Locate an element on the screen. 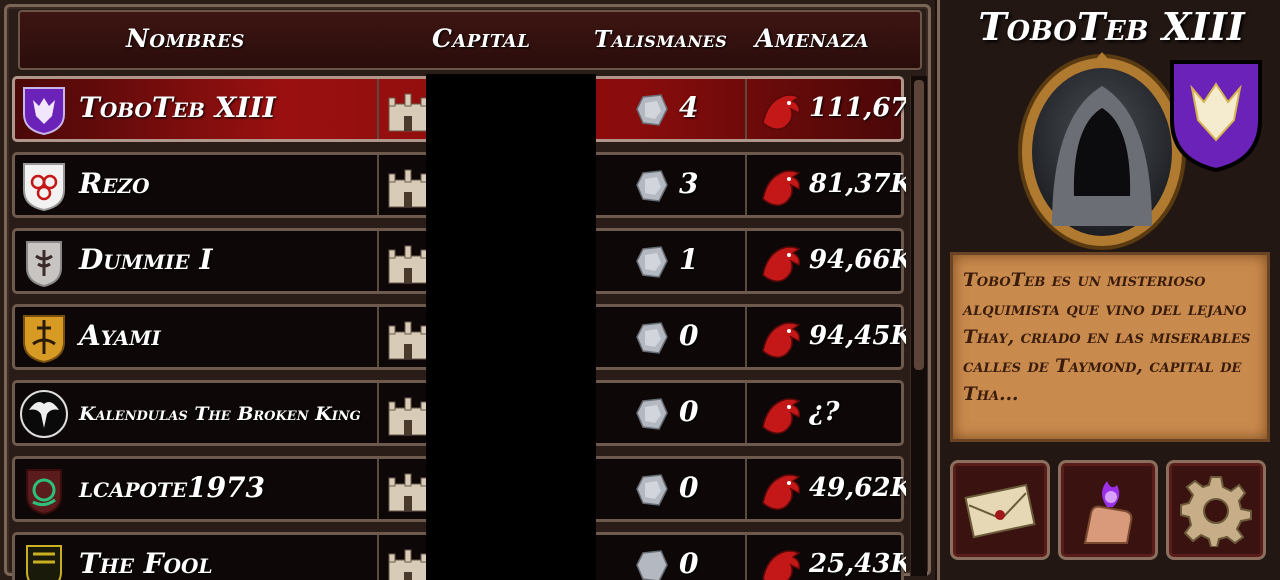  threat-value: 111,67K is located at coordinates (857, 108).